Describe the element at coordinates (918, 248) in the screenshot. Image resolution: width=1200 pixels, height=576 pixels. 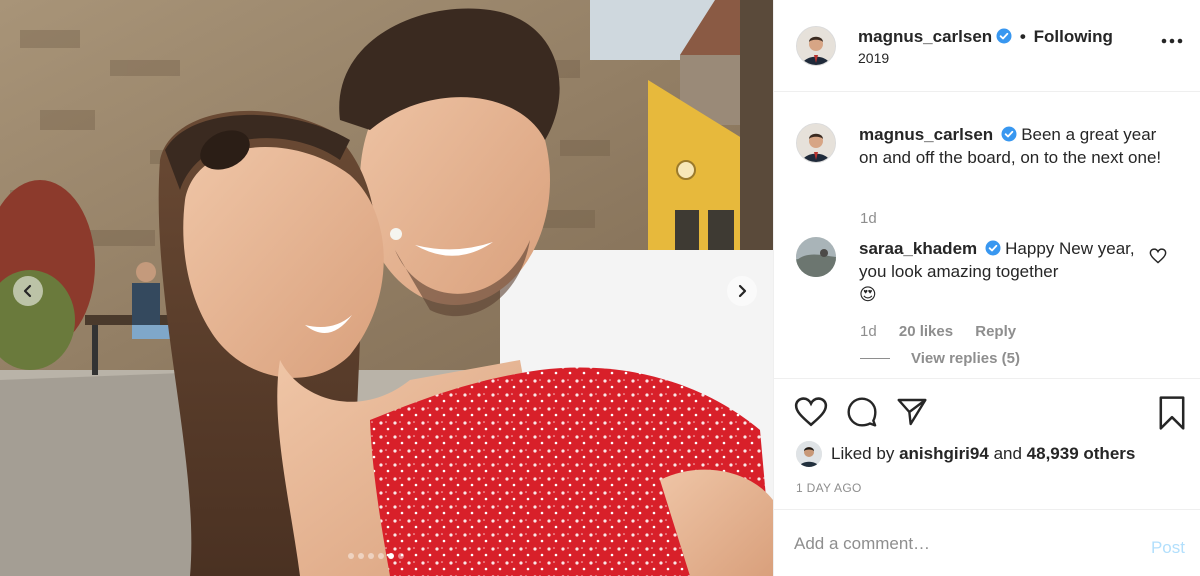
I see `commenter-username: saraa_khadem` at that location.